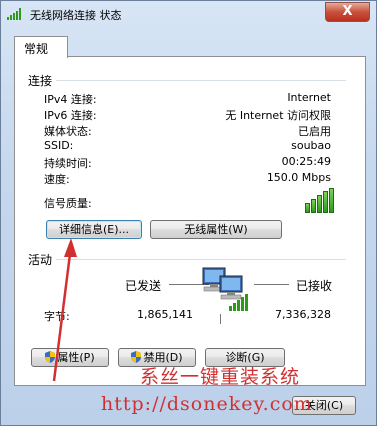  What do you see at coordinates (207, 404) in the screenshot?
I see `watermark-url: http://dsonekey.com` at bounding box center [207, 404].